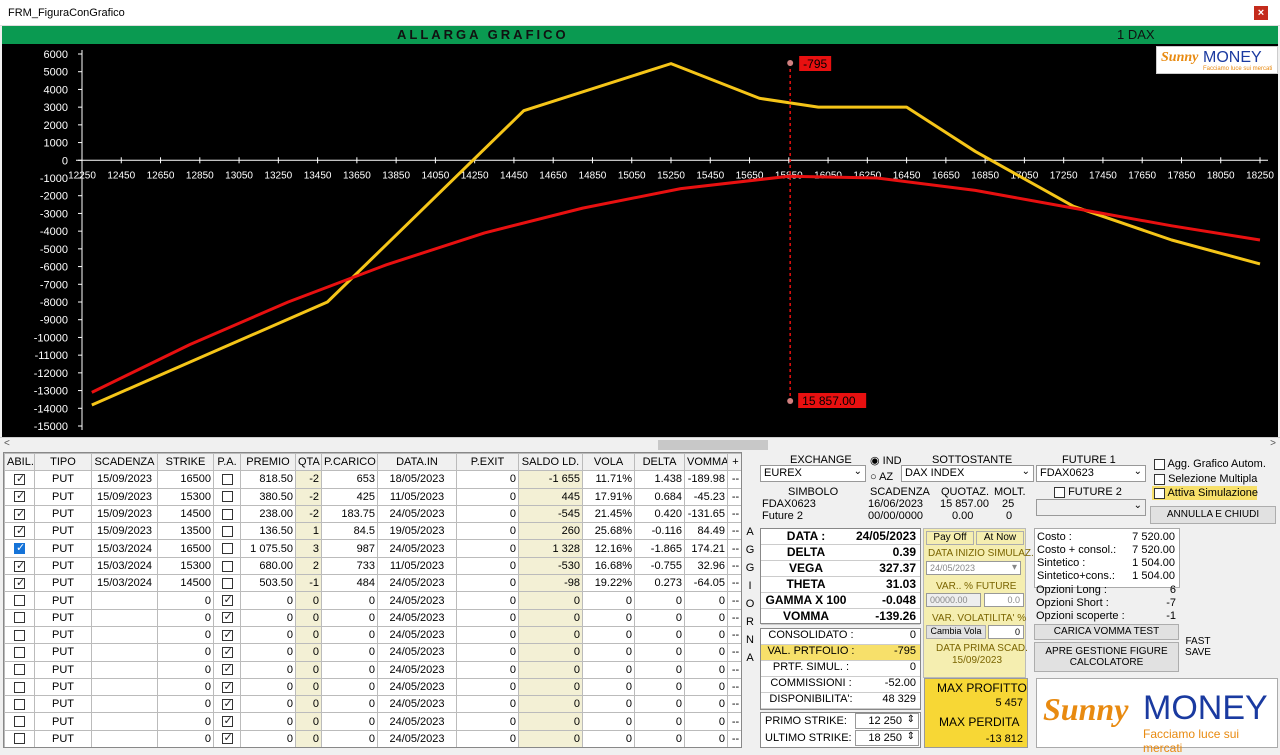 The height and width of the screenshot is (755, 1280). I want to click on col-header-14: +, so click(734, 462).